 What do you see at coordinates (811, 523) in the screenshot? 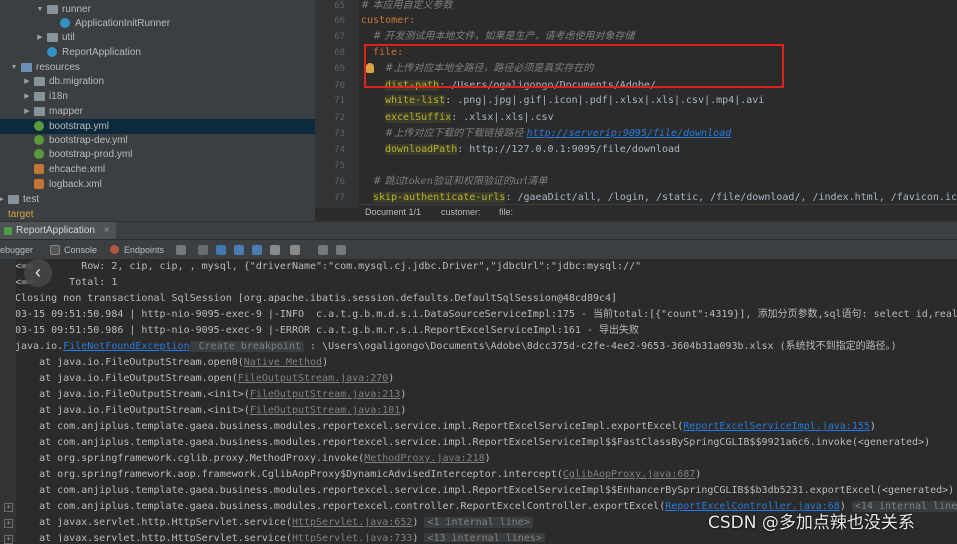
I see `watermark: CSDN @多加点辣也没关系` at bounding box center [811, 523].